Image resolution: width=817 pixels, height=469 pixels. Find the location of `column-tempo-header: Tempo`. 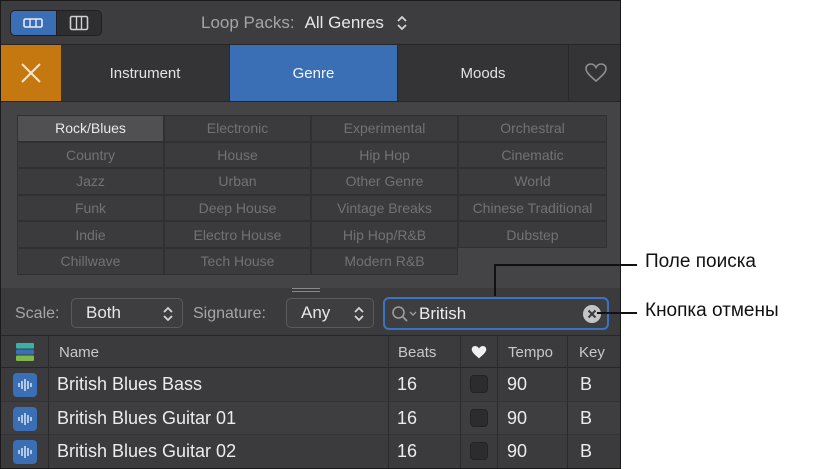

column-tempo-header: Tempo is located at coordinates (532, 352).